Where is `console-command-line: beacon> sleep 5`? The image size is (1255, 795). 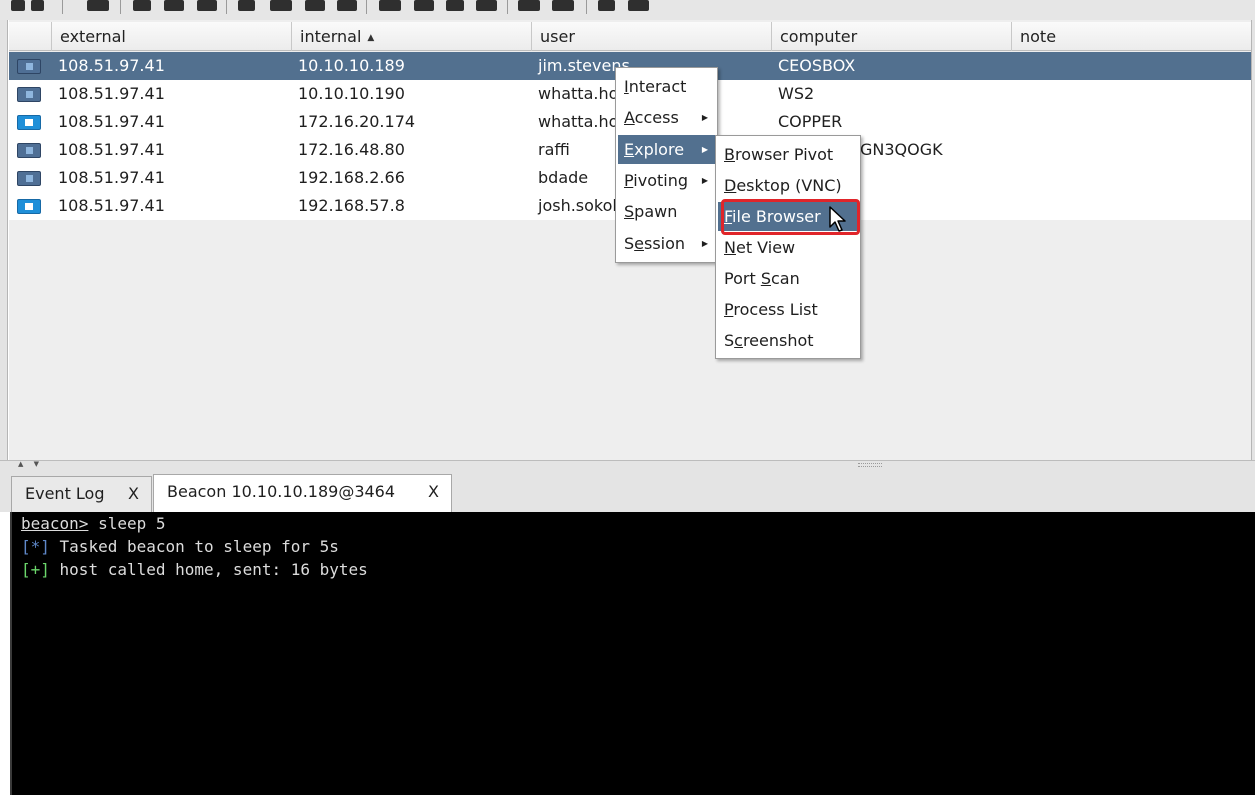 console-command-line: beacon> sleep 5 is located at coordinates (93, 523).